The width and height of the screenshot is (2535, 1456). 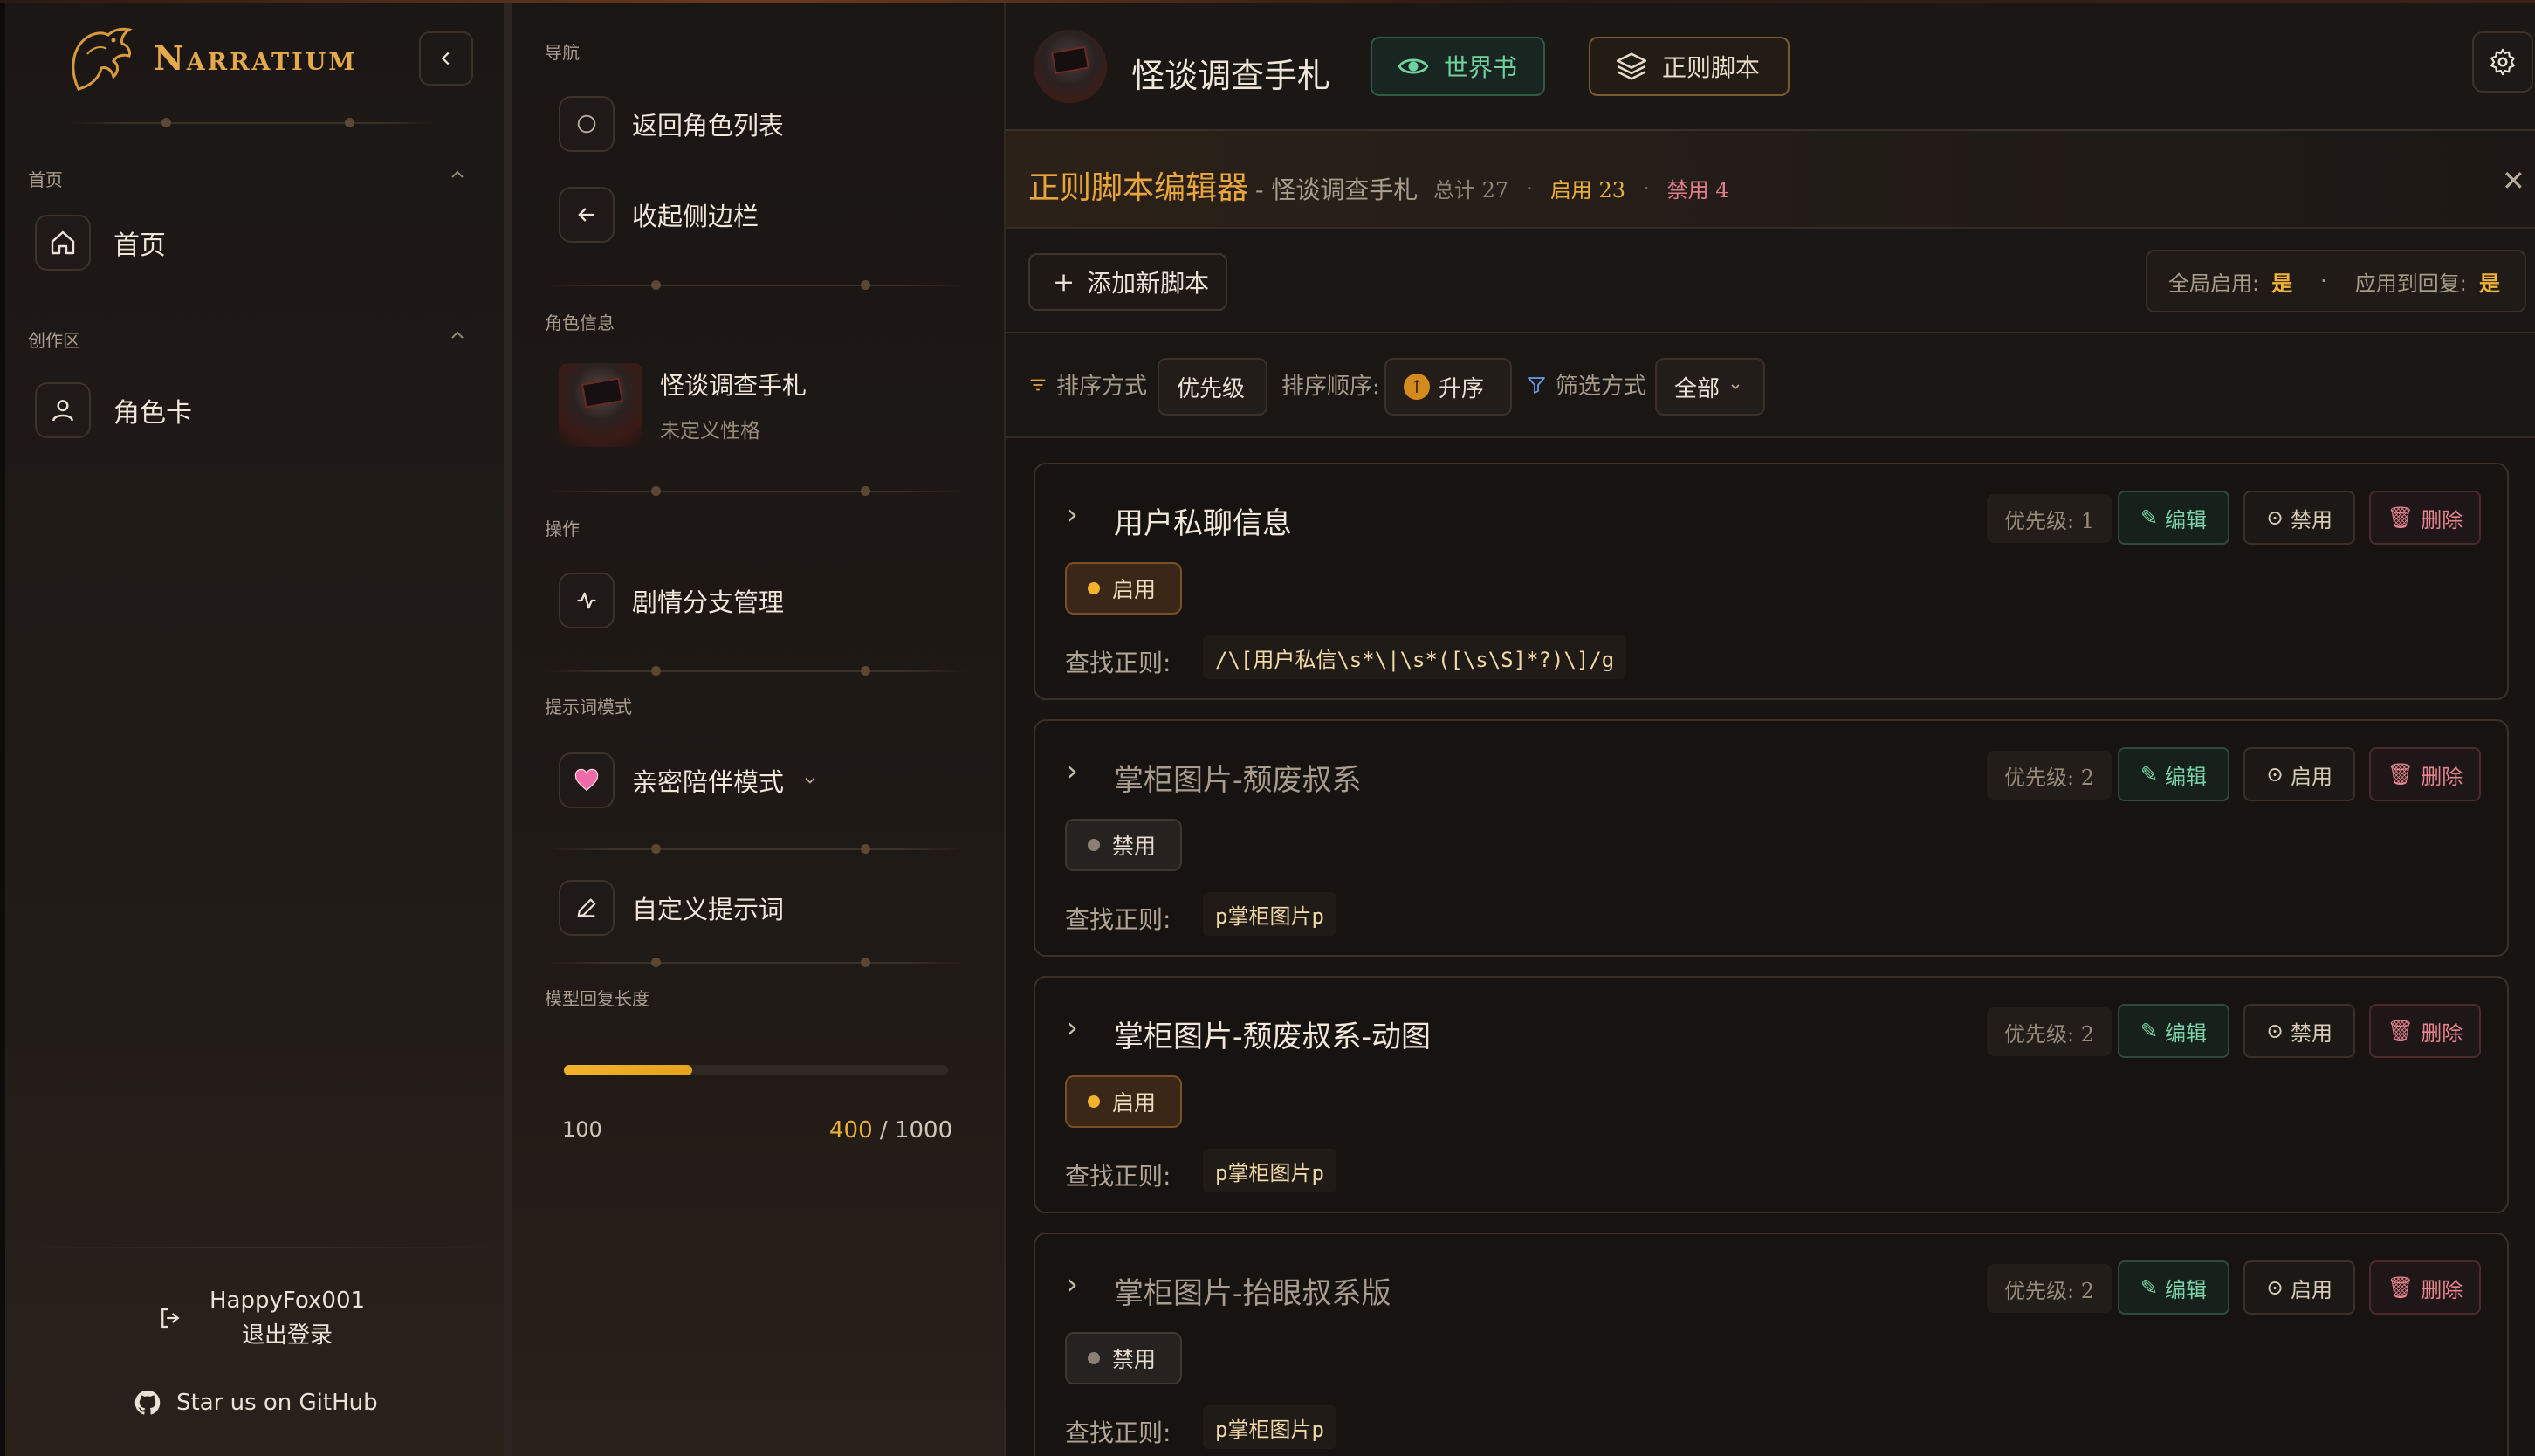 What do you see at coordinates (1710, 387) in the screenshot?
I see `filter-select: 全部` at bounding box center [1710, 387].